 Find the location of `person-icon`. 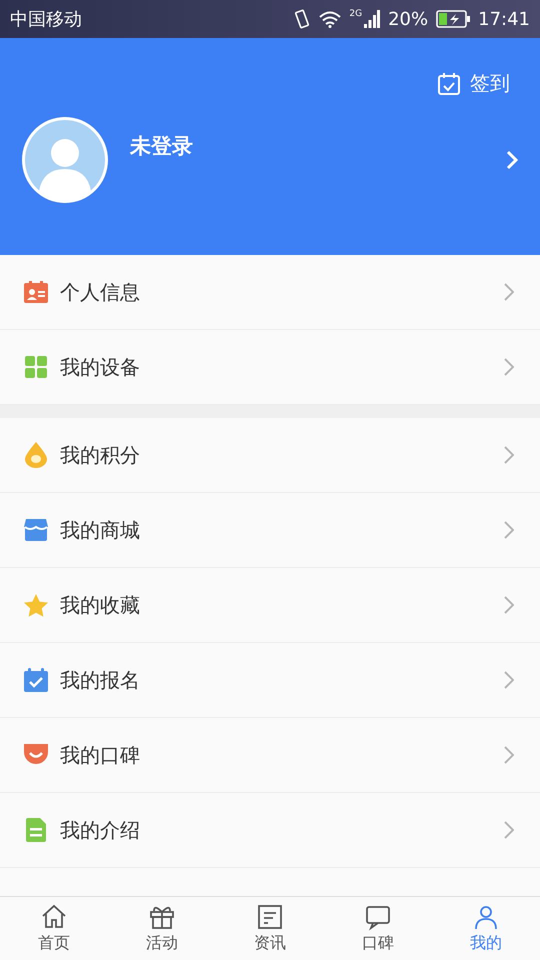

person-icon is located at coordinates (486, 917).